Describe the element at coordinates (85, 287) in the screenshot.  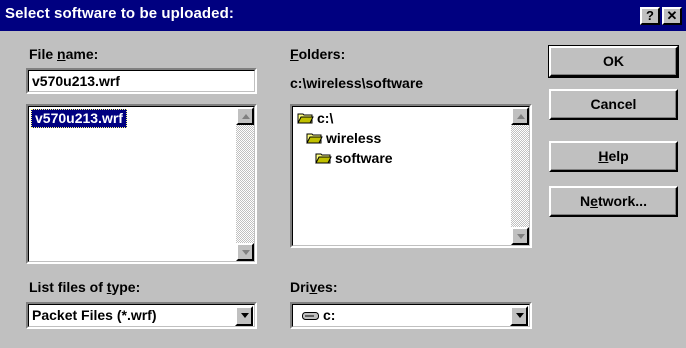
I see `file-type-label: List files of type:` at that location.